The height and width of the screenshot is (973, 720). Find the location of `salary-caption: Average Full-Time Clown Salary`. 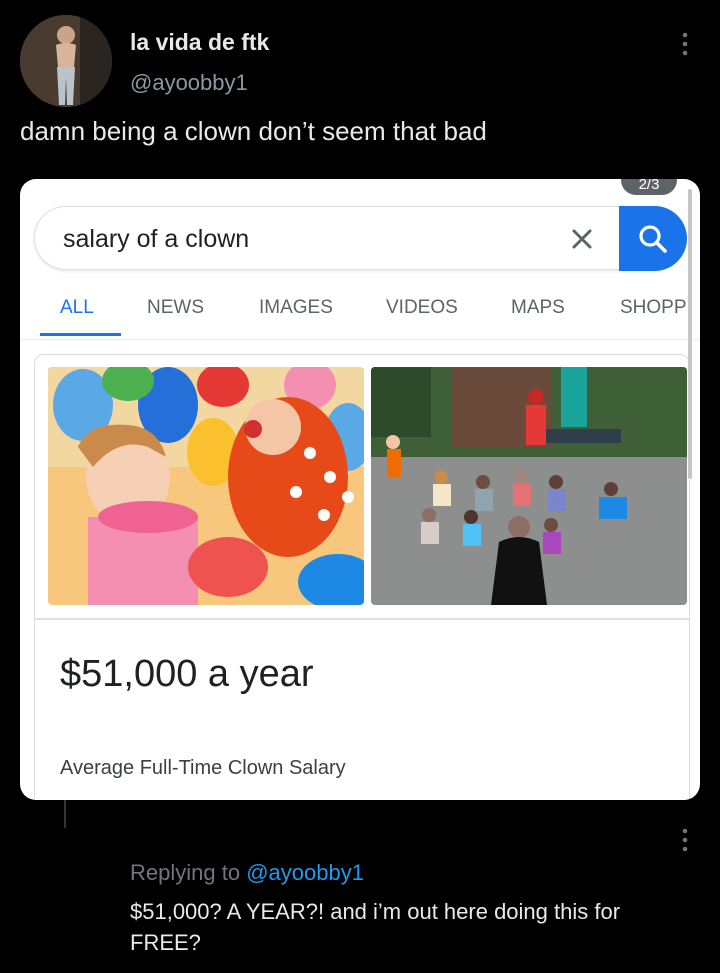

salary-caption: Average Full-Time Clown Salary is located at coordinates (203, 768).